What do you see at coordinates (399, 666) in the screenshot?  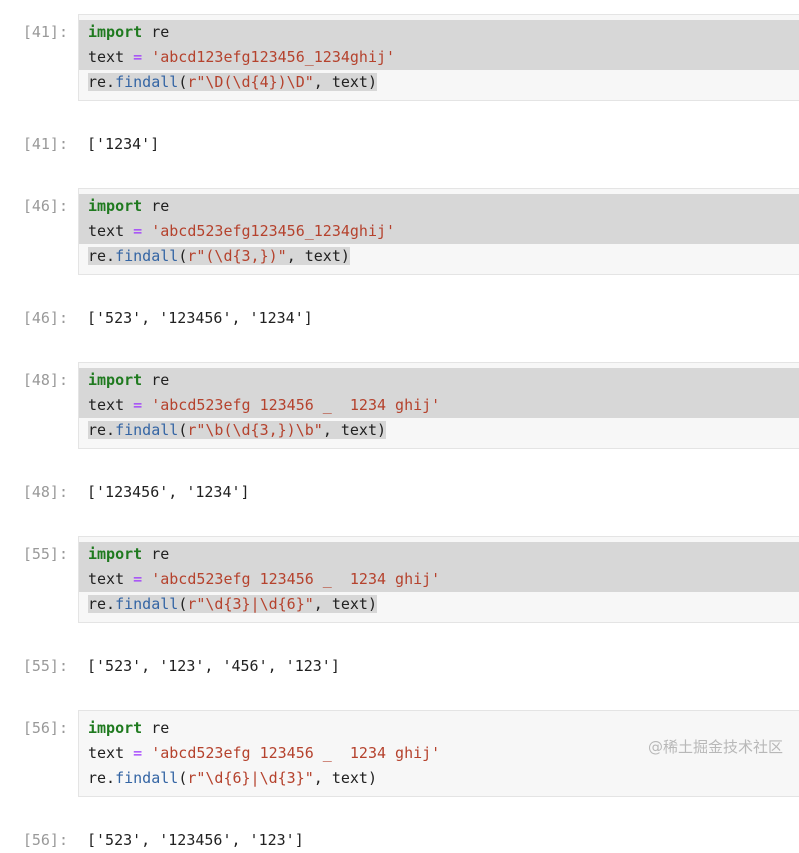 I see `code-cell-output: [55]: ['523', '123', '456', '123']` at bounding box center [399, 666].